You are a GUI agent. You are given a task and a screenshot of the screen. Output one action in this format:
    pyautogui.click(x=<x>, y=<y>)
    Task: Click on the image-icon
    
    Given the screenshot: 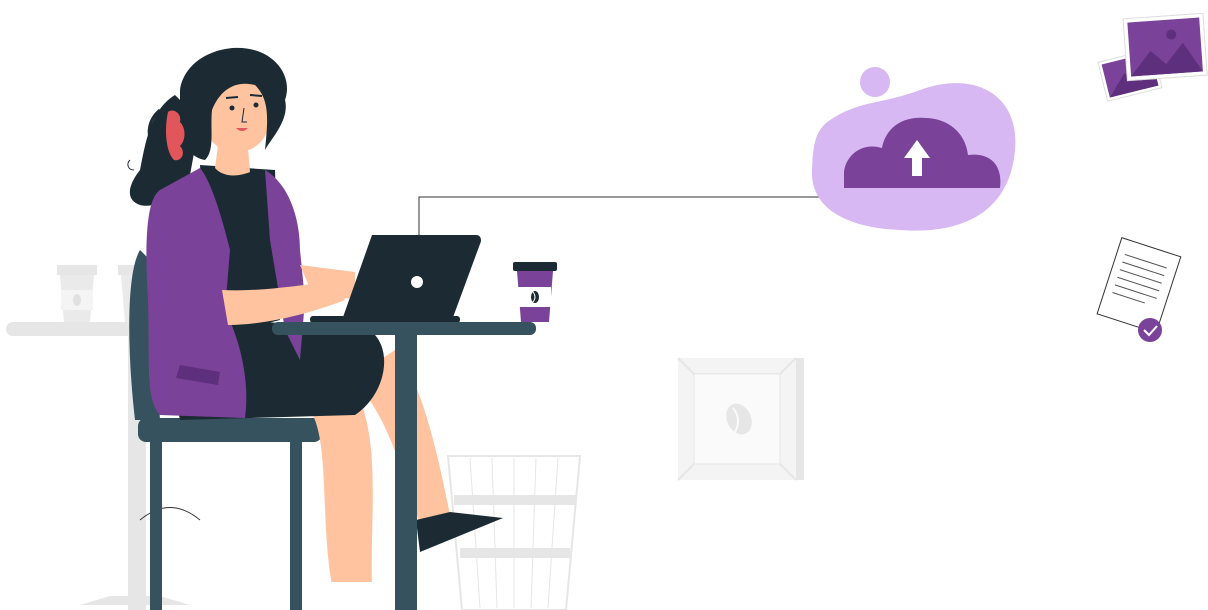 What is the action you would take?
    pyautogui.click(x=1152, y=57)
    